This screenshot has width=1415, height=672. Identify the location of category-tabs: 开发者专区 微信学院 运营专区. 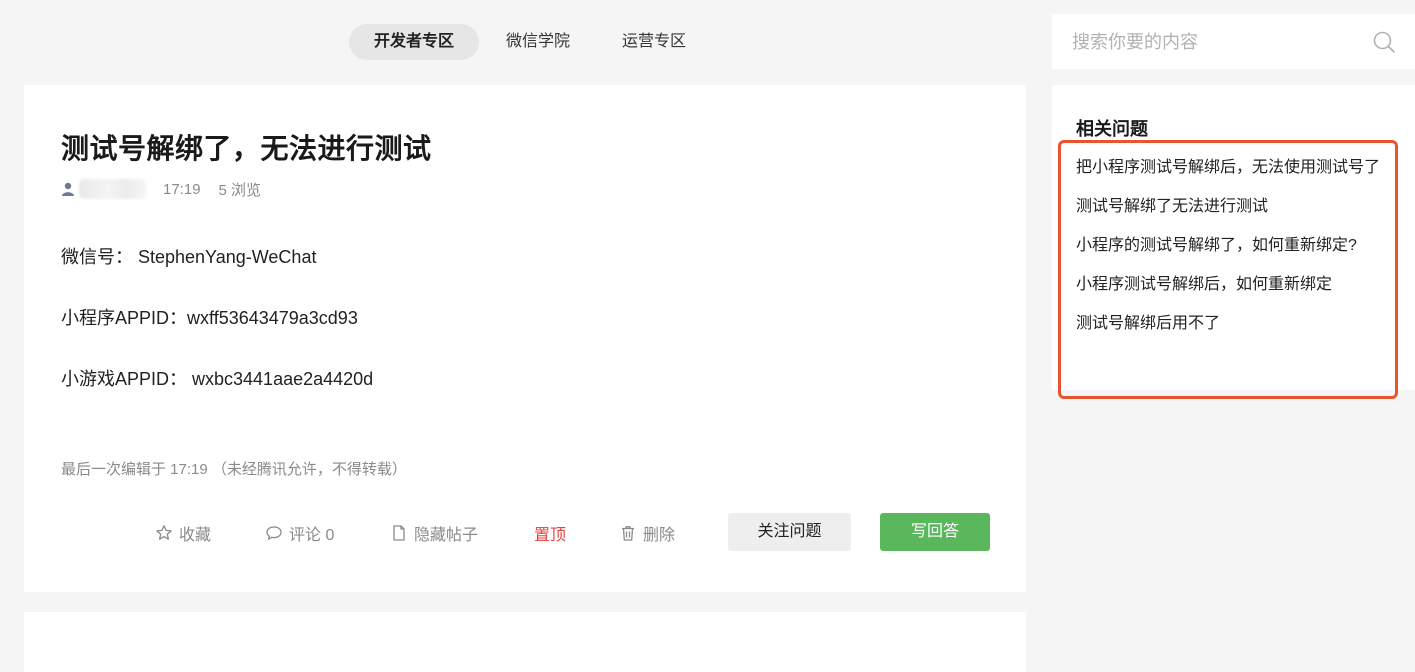
(530, 42).